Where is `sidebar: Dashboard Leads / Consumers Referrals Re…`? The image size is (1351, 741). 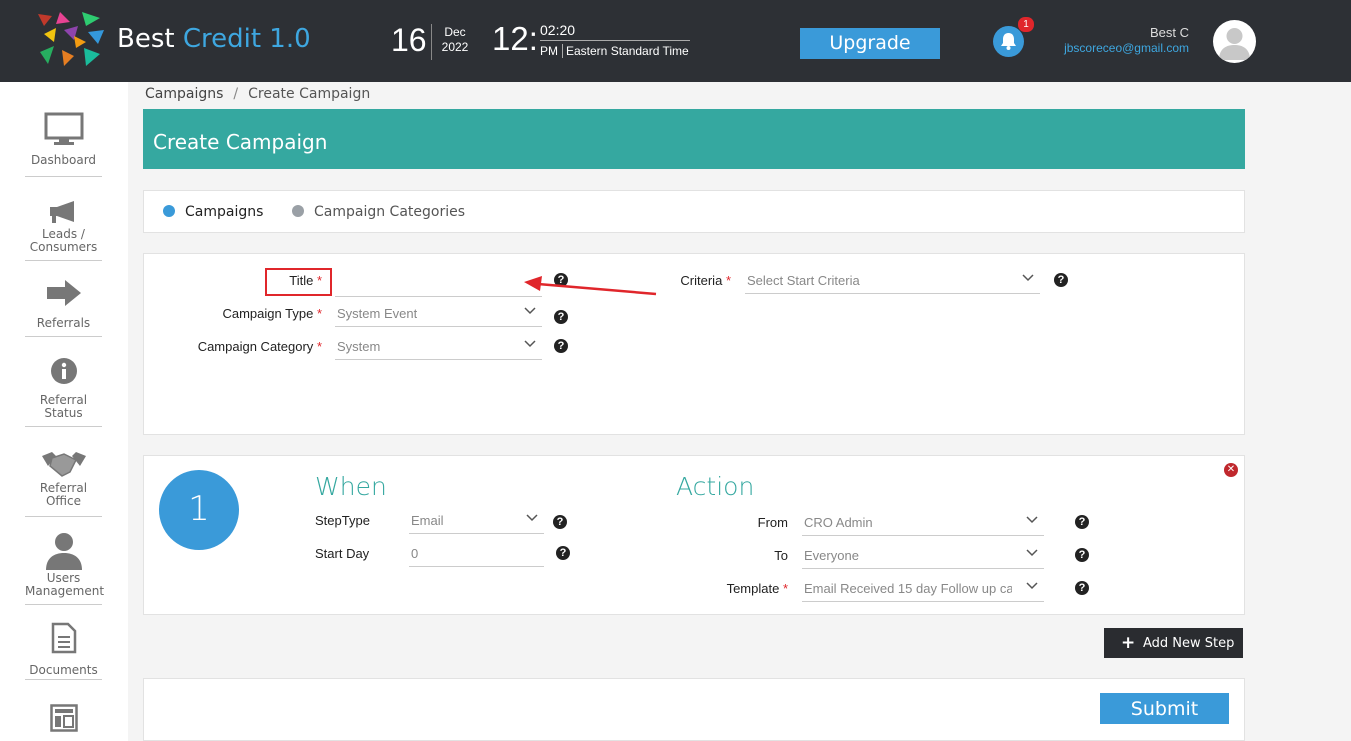 sidebar: Dashboard Leads / Consumers Referrals Re… is located at coordinates (64, 411).